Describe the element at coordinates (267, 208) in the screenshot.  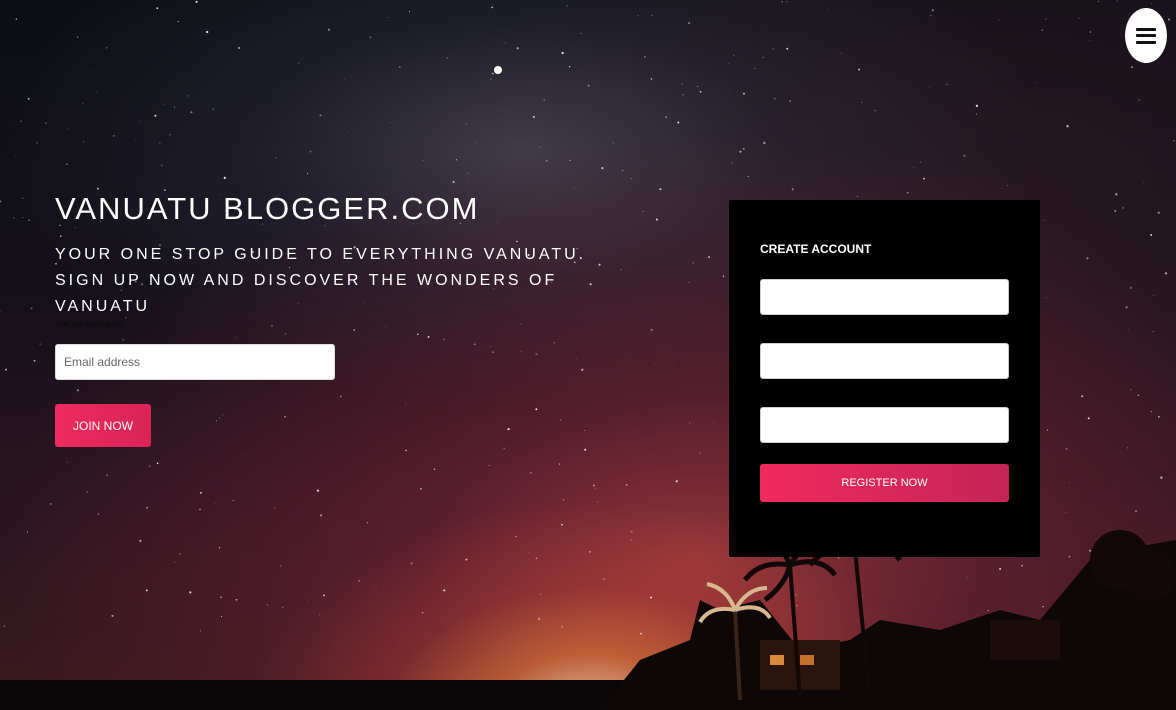
I see `site-title: VANUATU BLOGGER.COM` at that location.